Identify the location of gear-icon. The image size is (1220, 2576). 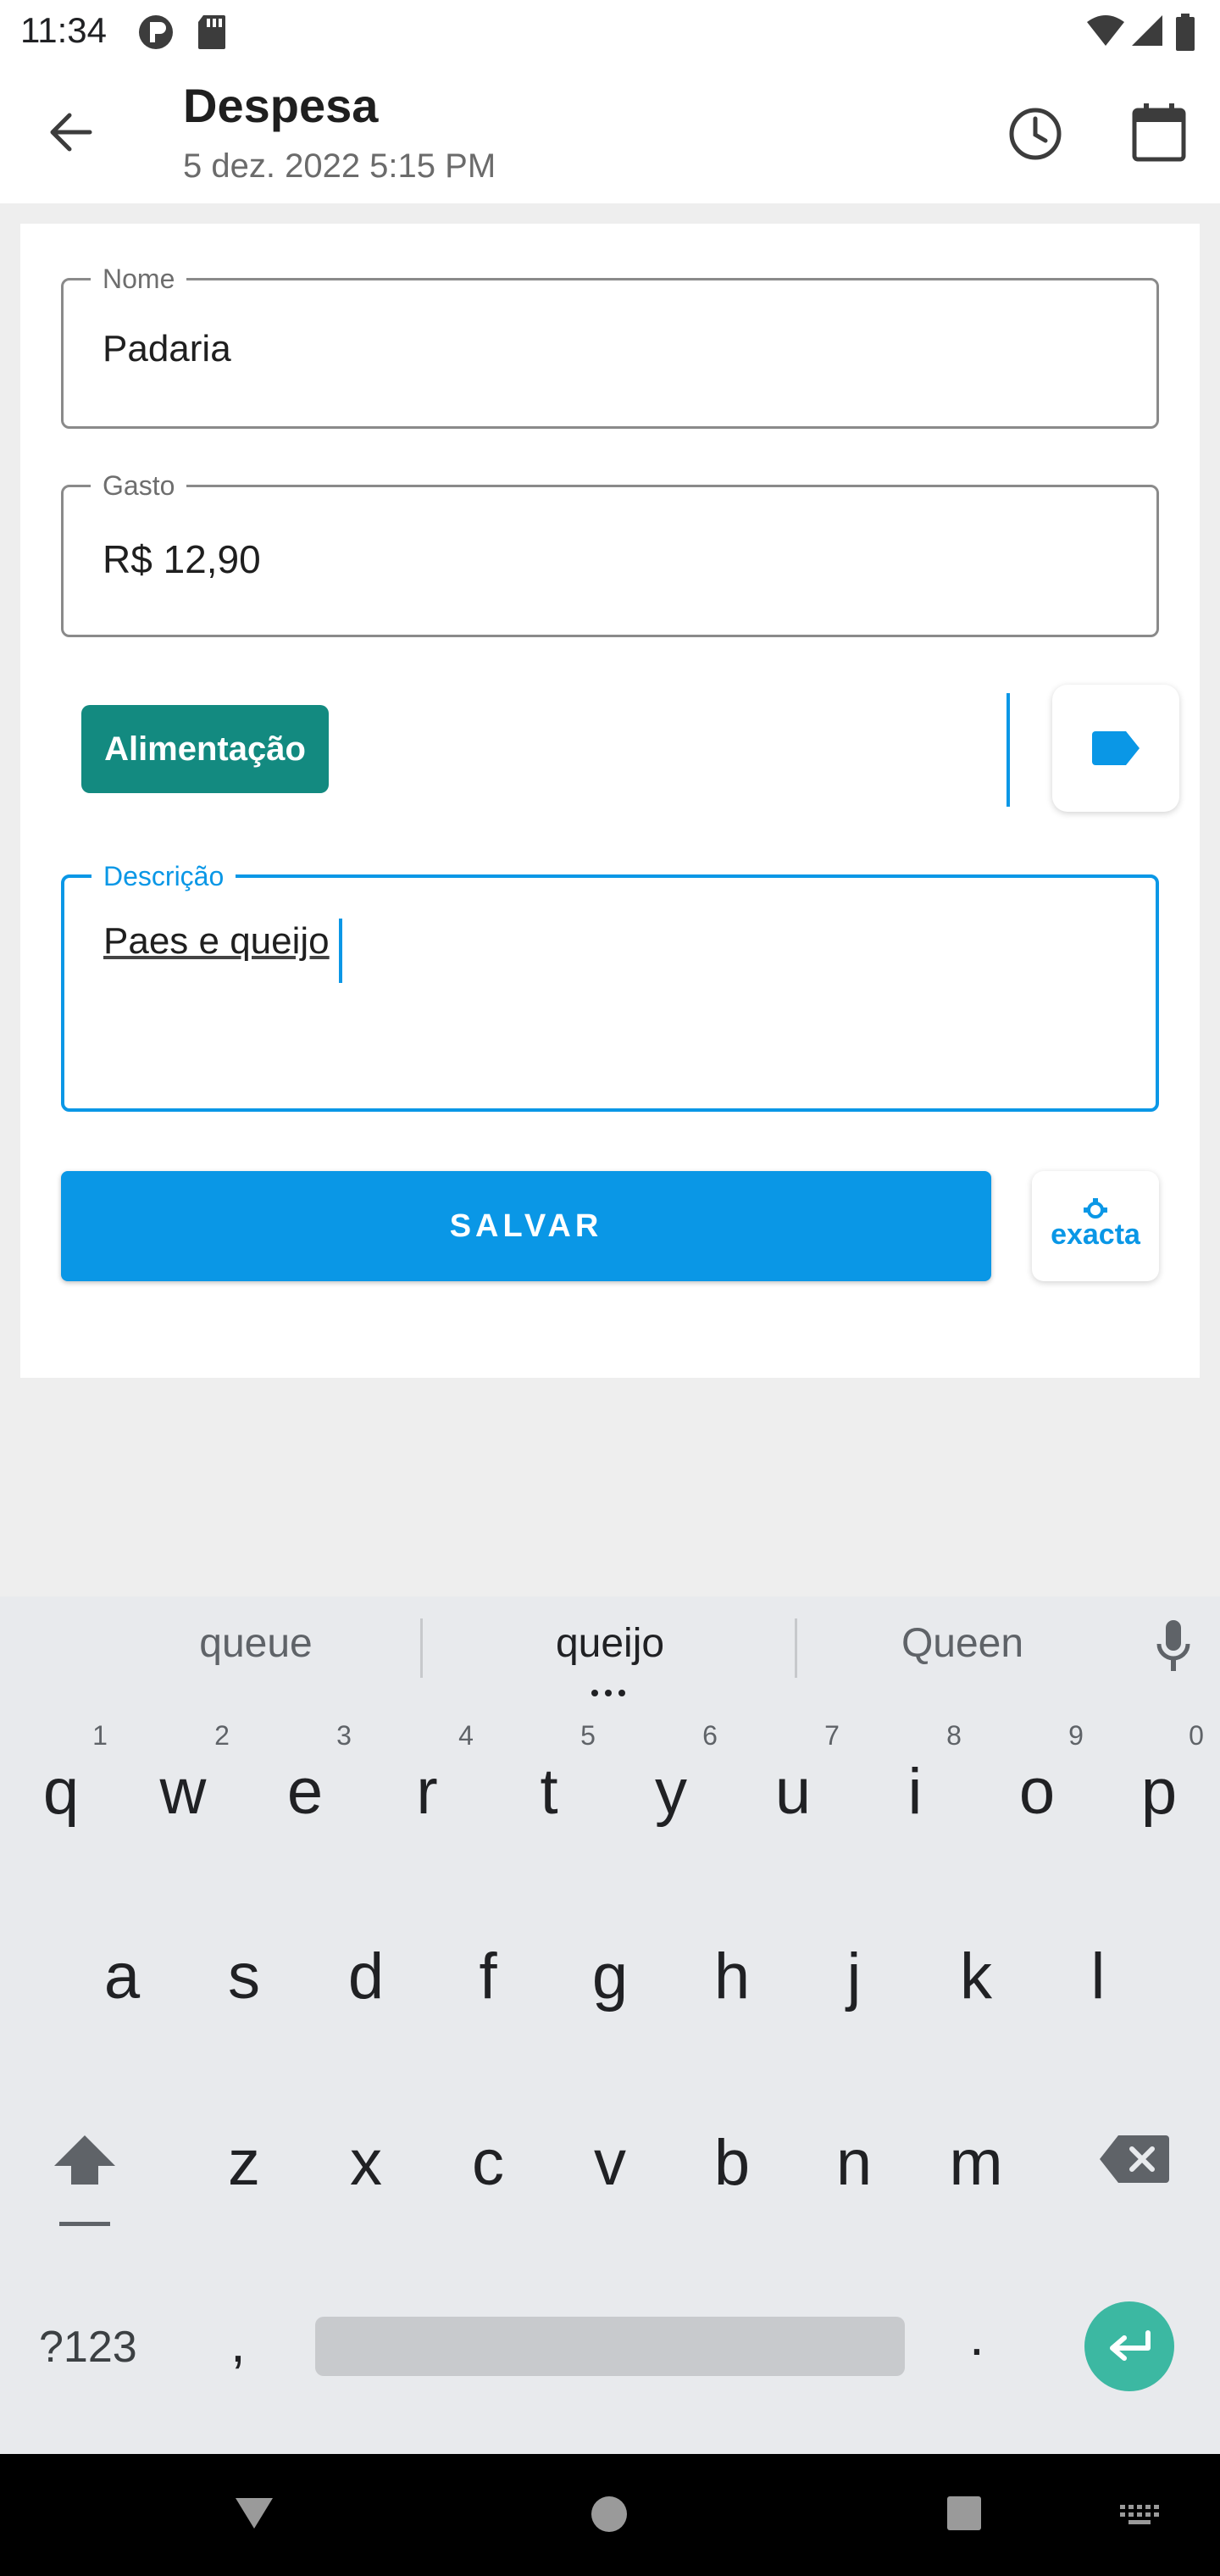
(1095, 1208).